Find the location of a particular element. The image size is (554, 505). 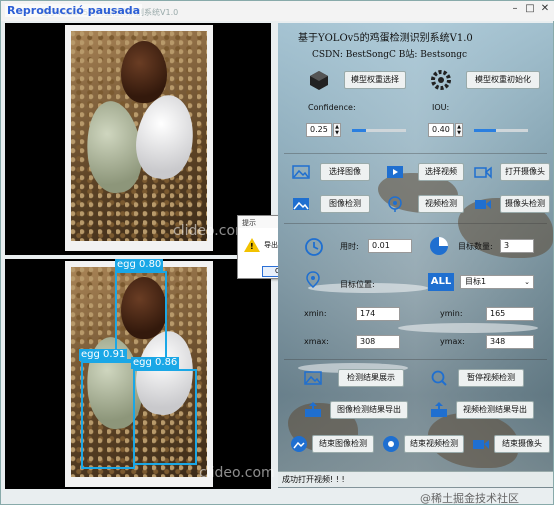

confidence-slider is located at coordinates (379, 130).